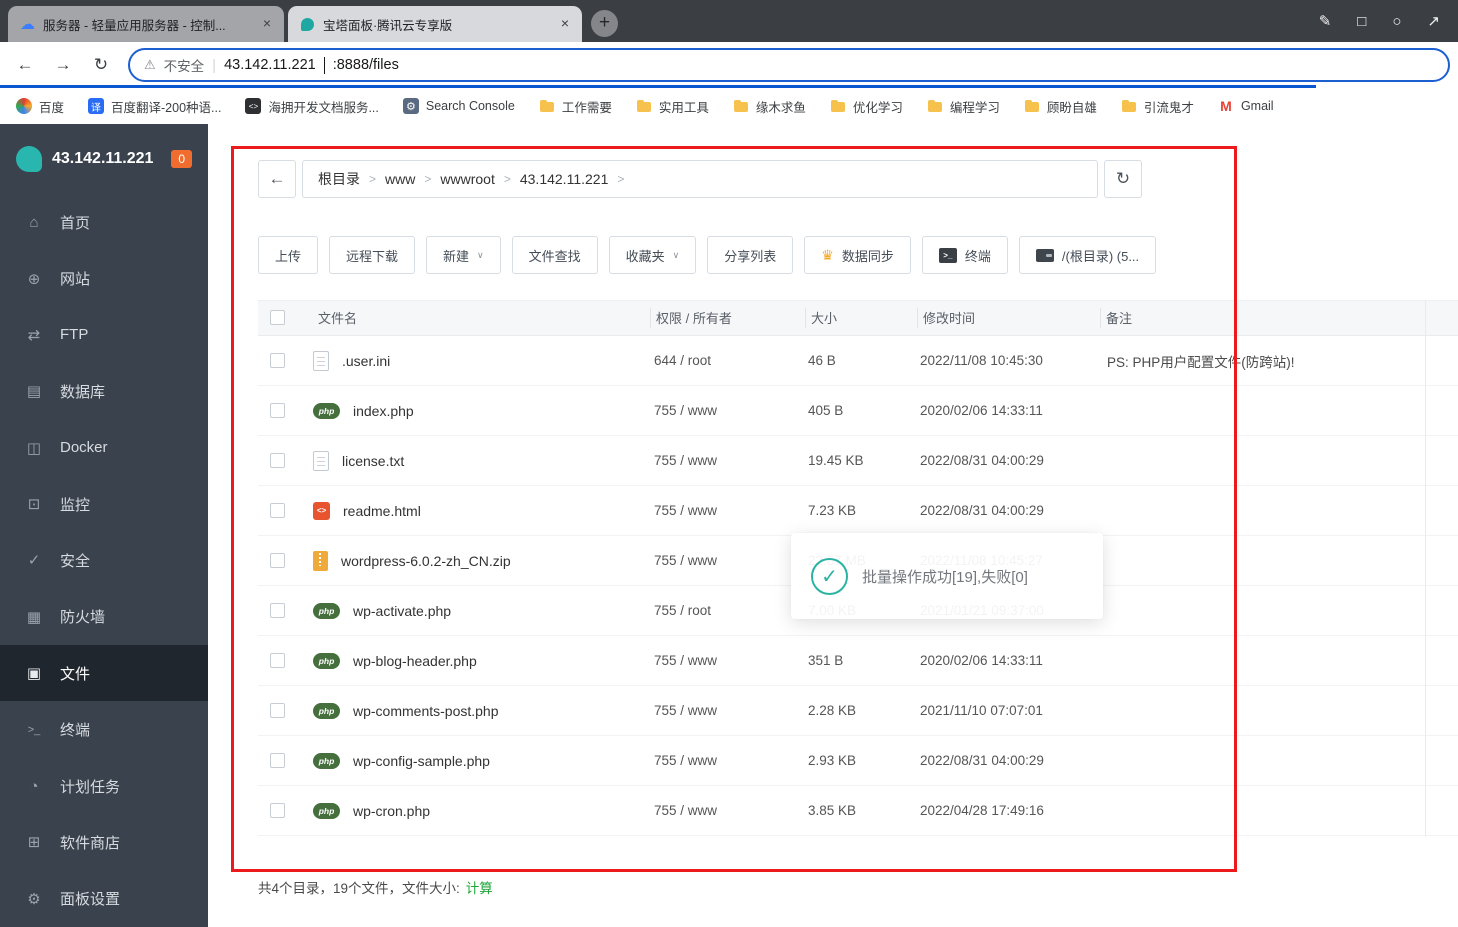  I want to click on file-size: 19.45 KB, so click(836, 460).